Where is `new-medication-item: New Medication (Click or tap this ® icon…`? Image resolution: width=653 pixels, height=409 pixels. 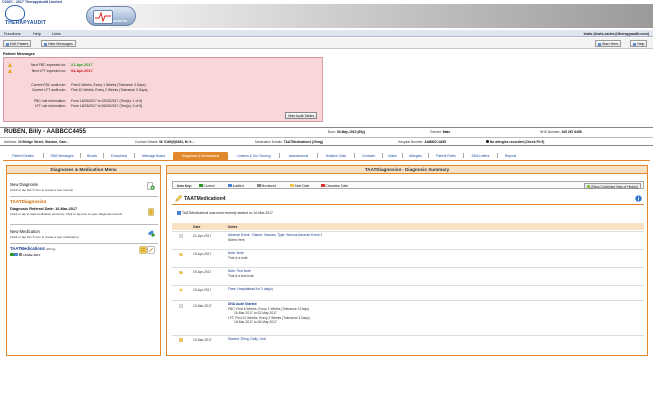
new-medication-item: New Medication (Click or tap this ® icon… is located at coordinates (84, 234).